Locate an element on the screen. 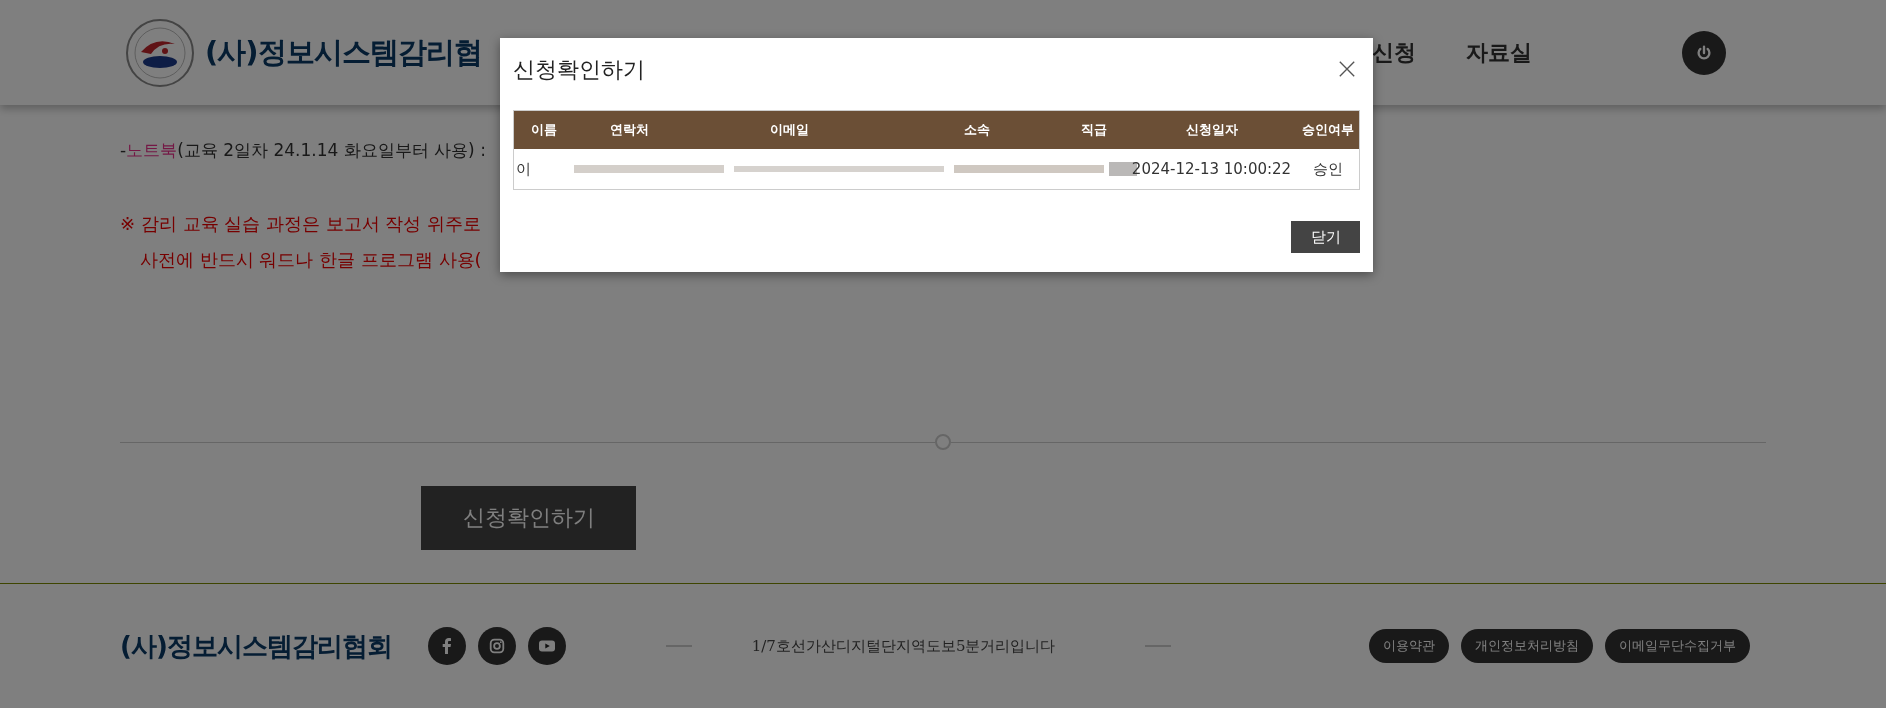 The image size is (1886, 708). table-cell-text: 이 is located at coordinates (523, 169).